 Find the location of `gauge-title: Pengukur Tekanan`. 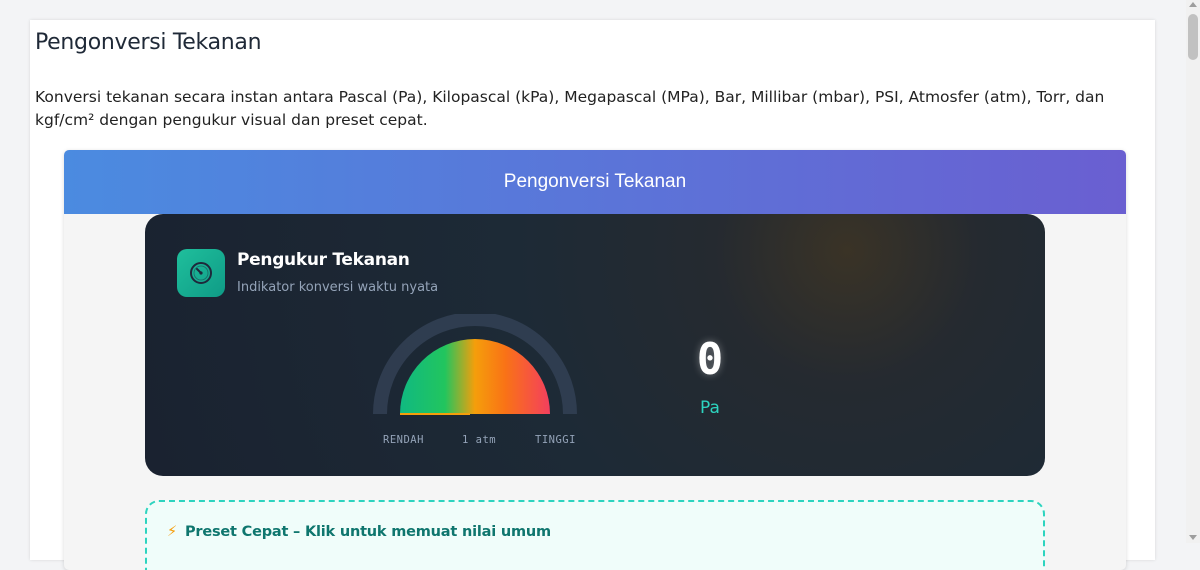

gauge-title: Pengukur Tekanan is located at coordinates (323, 260).